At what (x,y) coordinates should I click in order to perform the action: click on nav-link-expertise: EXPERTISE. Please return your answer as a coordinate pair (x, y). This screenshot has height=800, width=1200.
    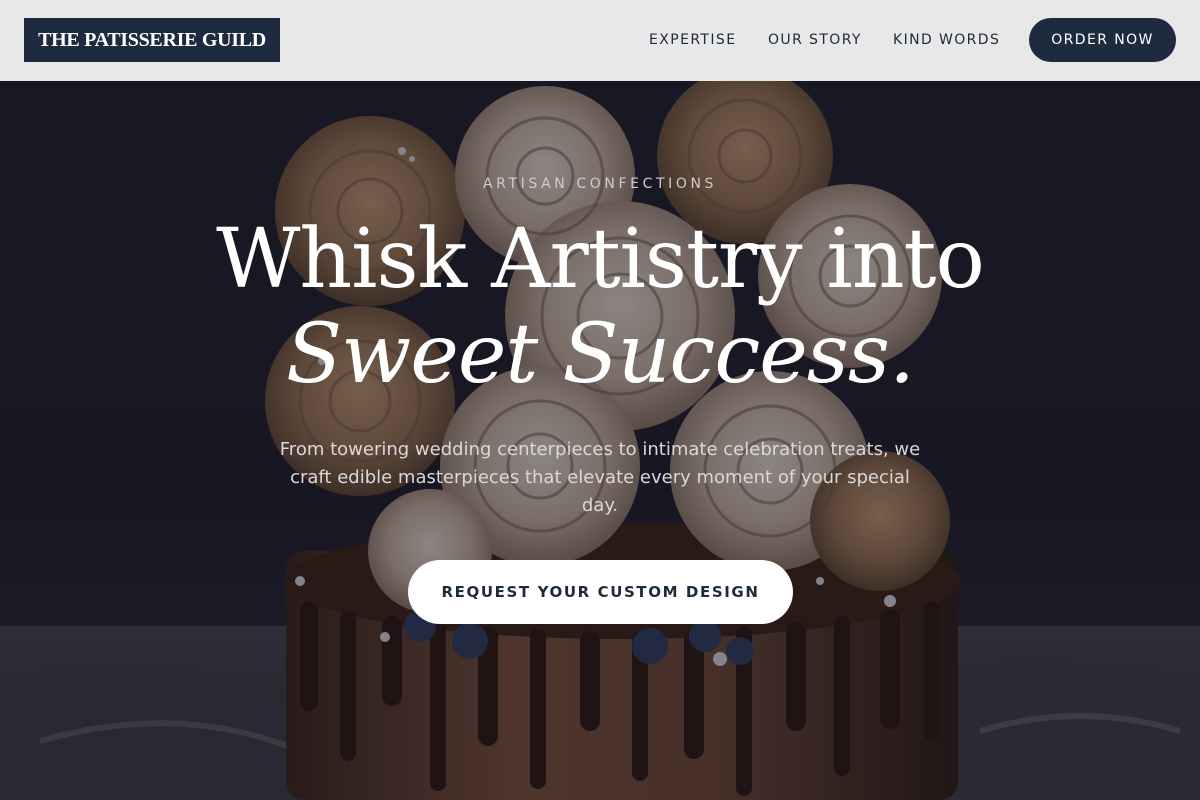
    Looking at the image, I should click on (692, 40).